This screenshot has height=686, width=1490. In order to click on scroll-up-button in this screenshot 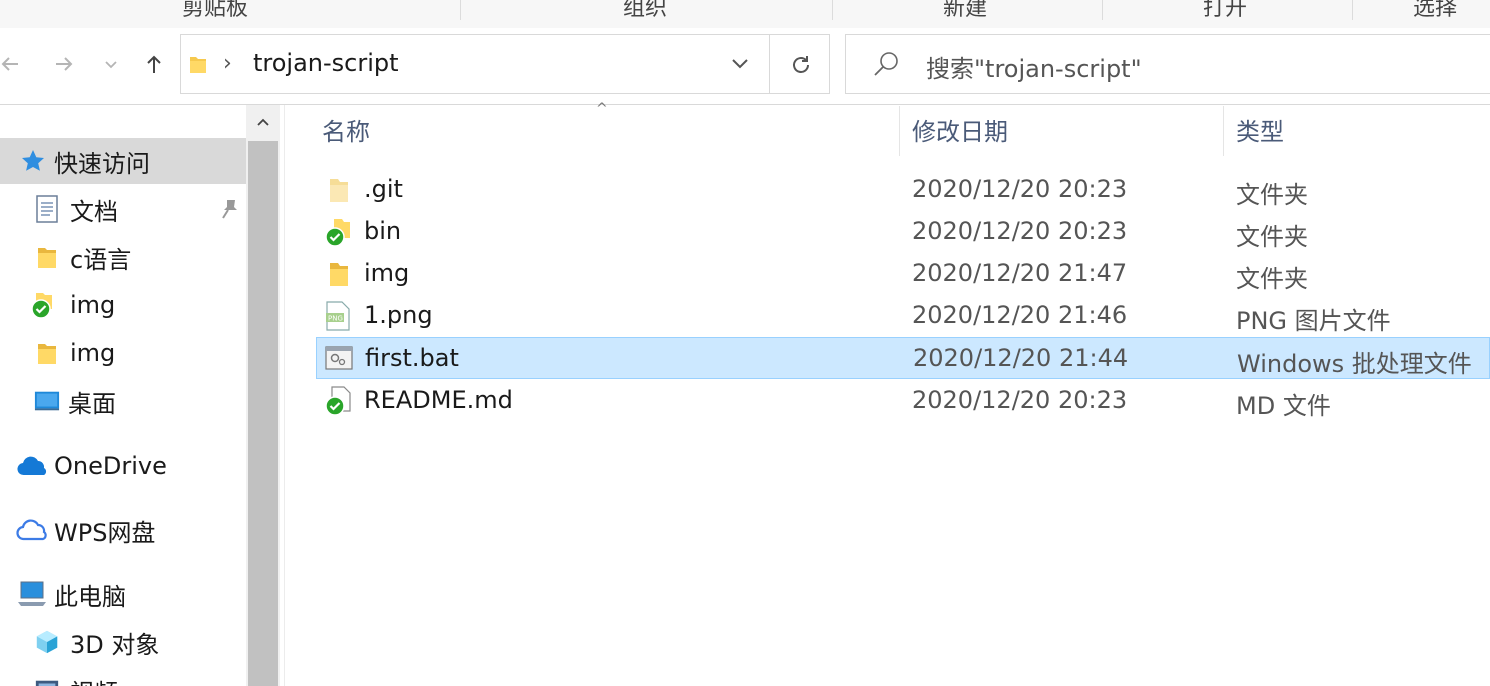, I will do `click(263, 122)`.